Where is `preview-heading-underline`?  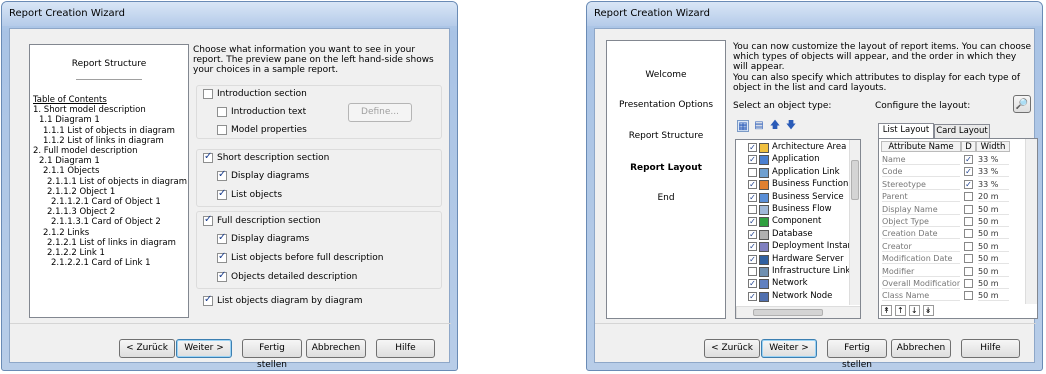
preview-heading-underline is located at coordinates (109, 79).